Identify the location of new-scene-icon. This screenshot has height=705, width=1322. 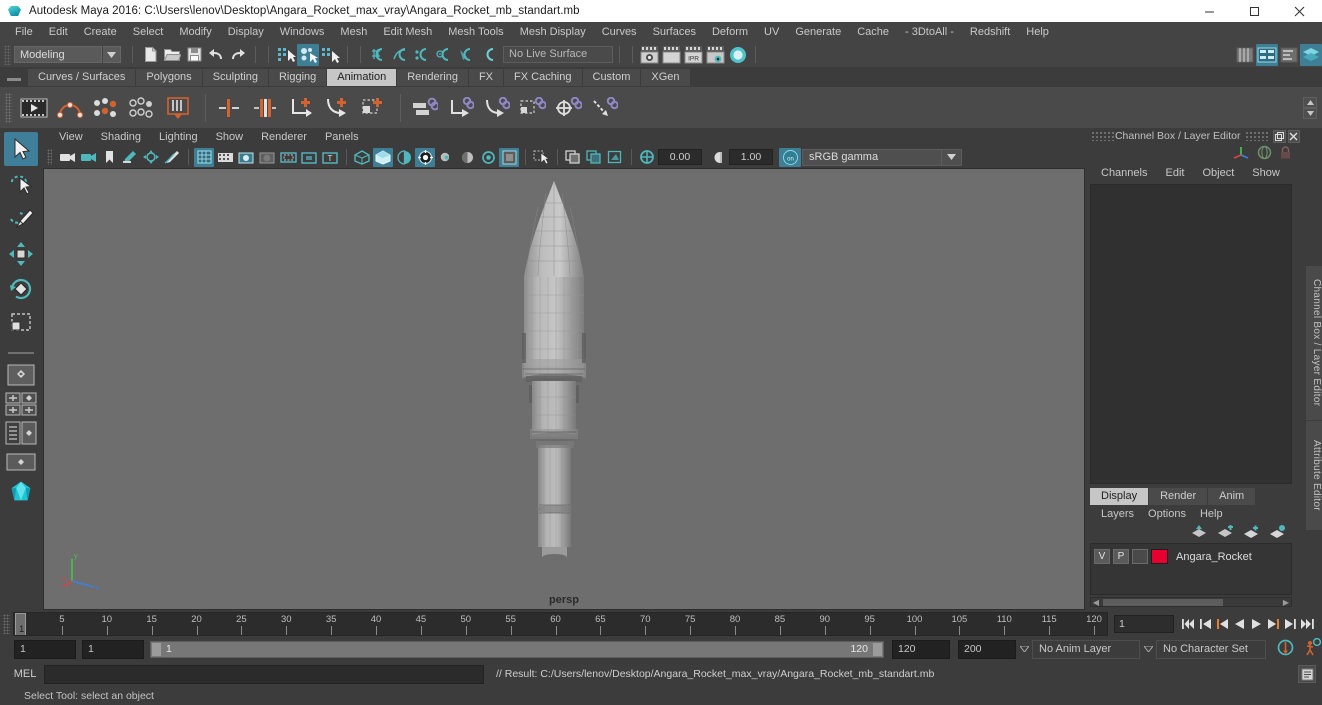
(150, 55).